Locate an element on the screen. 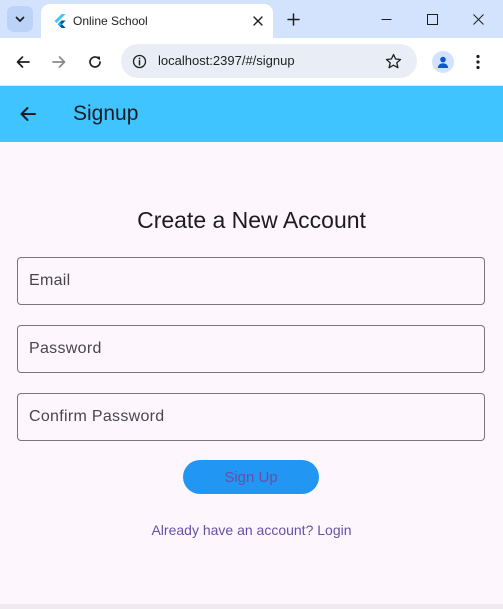 This screenshot has width=503, height=609. bottom-edge is located at coordinates (251, 606).